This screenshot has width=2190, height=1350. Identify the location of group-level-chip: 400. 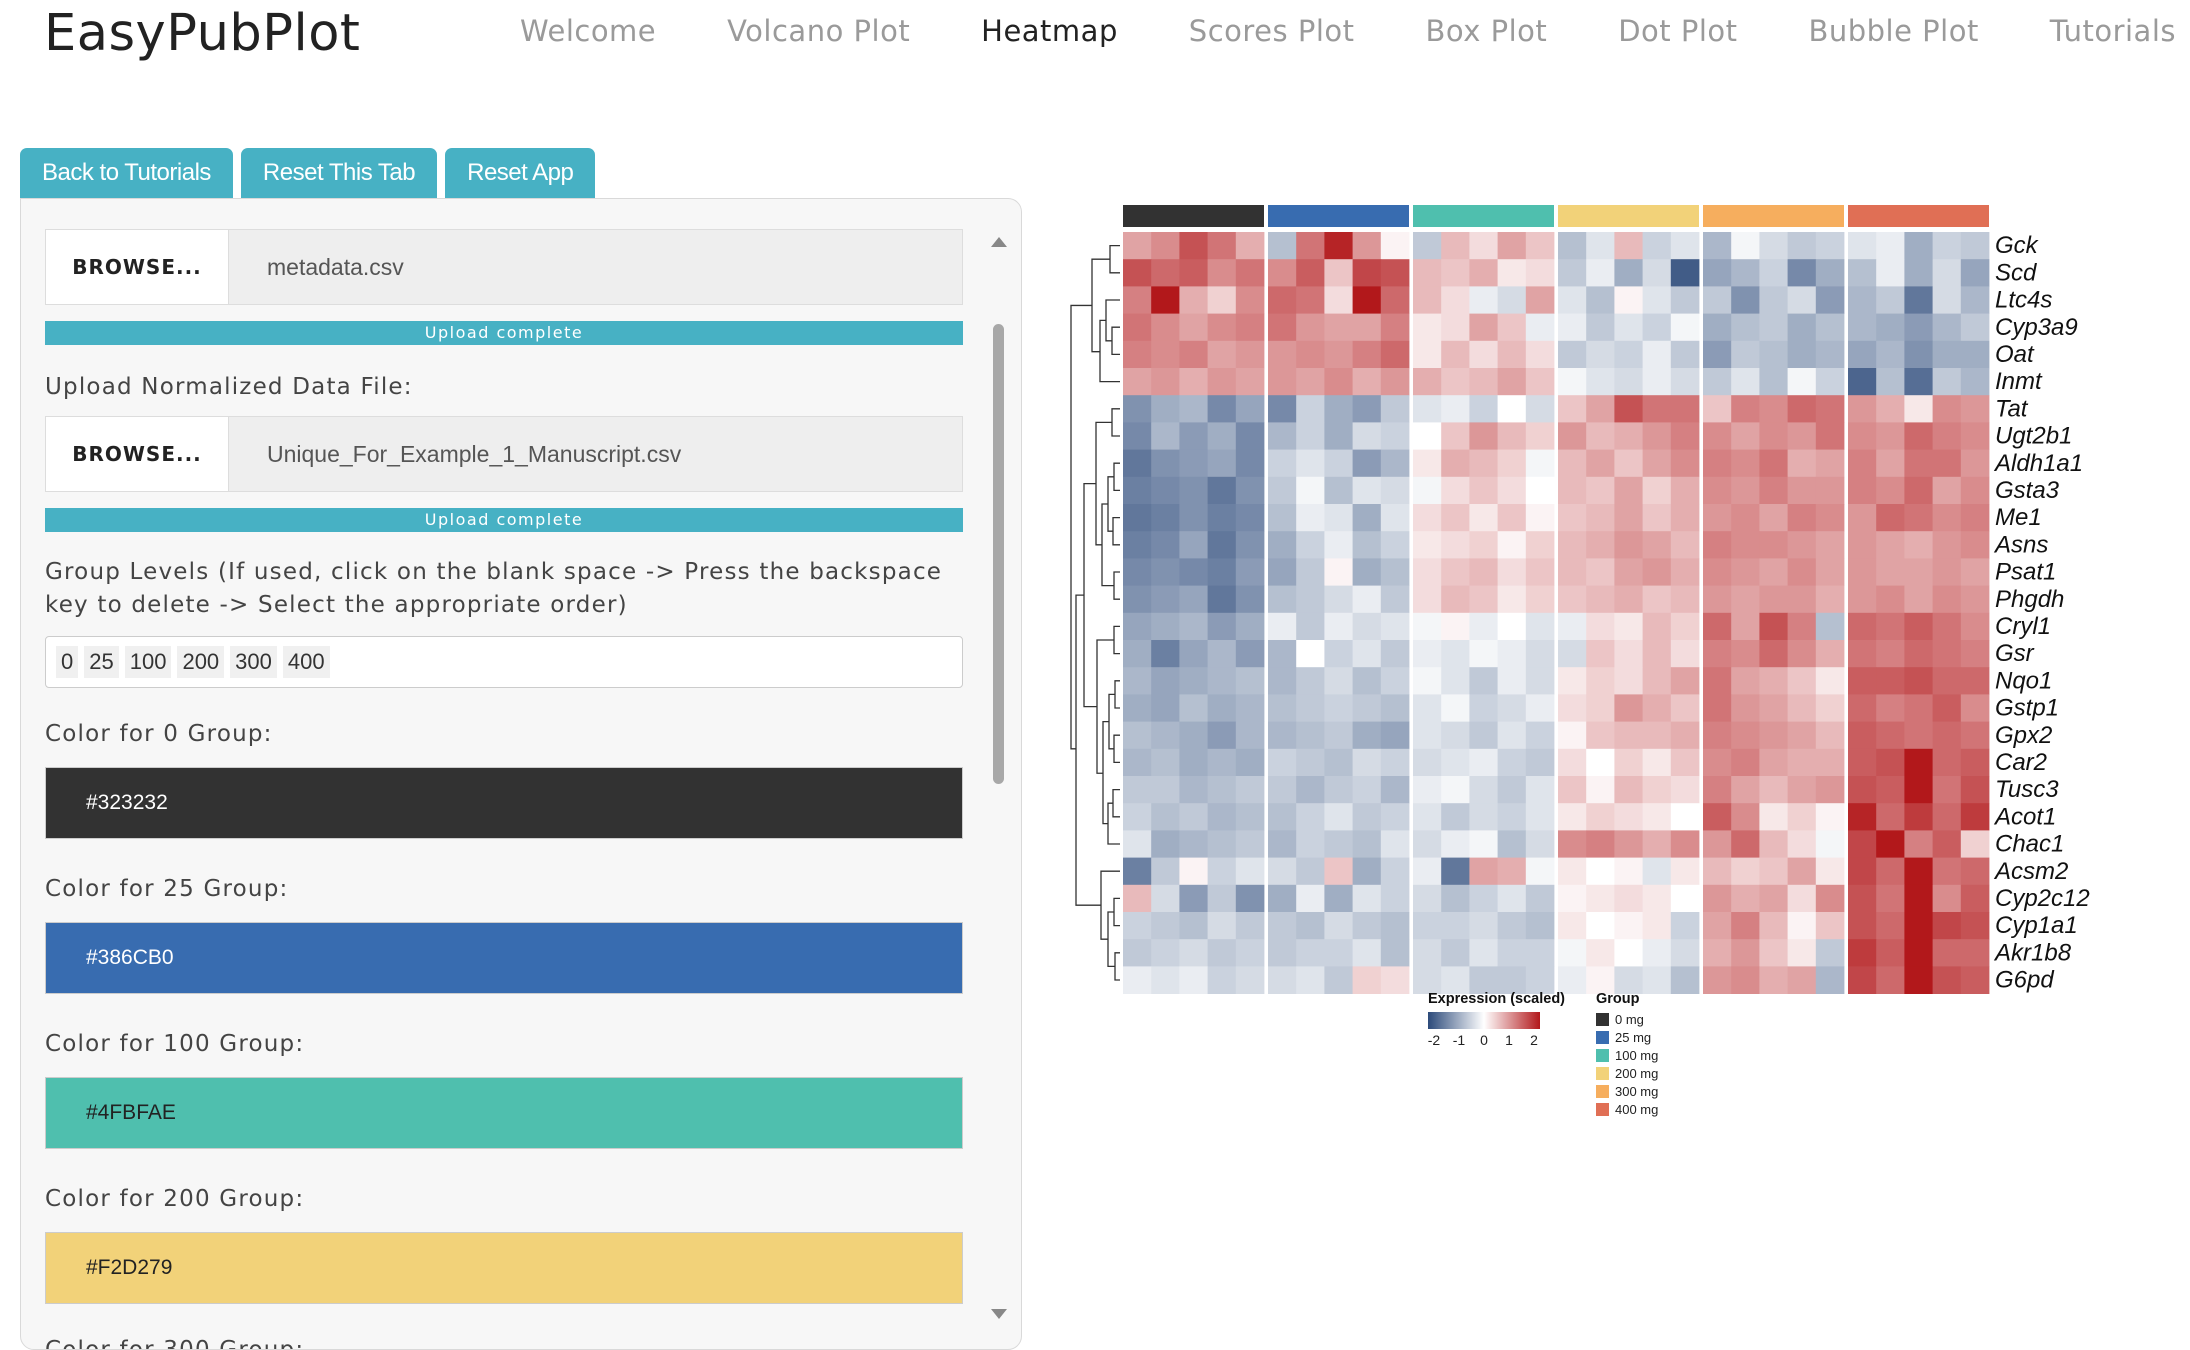
(306, 662).